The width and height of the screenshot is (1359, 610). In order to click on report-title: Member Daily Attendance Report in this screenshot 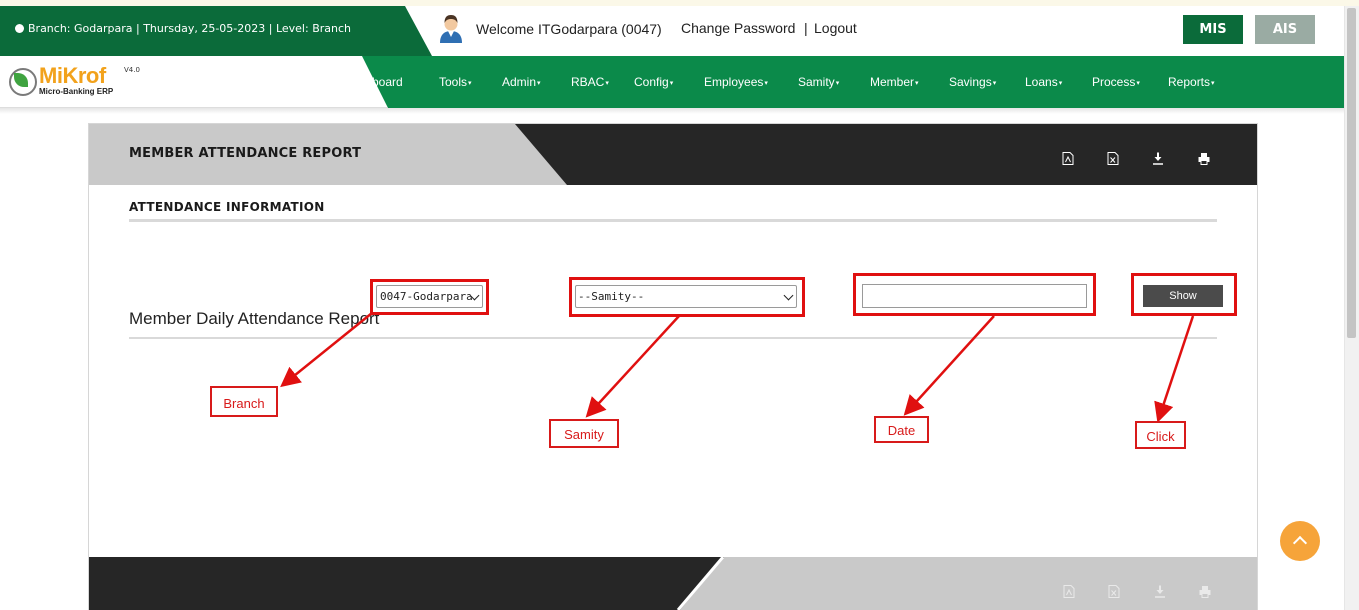, I will do `click(254, 318)`.